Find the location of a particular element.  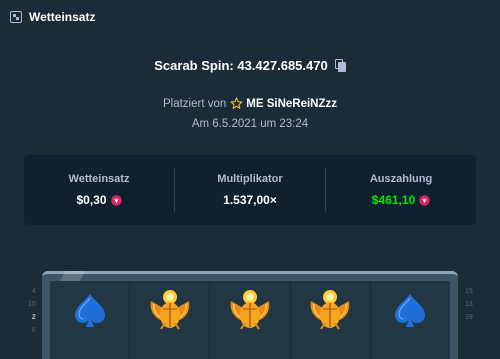

payline-numbers-right: 15 13 19 is located at coordinates (469, 304).